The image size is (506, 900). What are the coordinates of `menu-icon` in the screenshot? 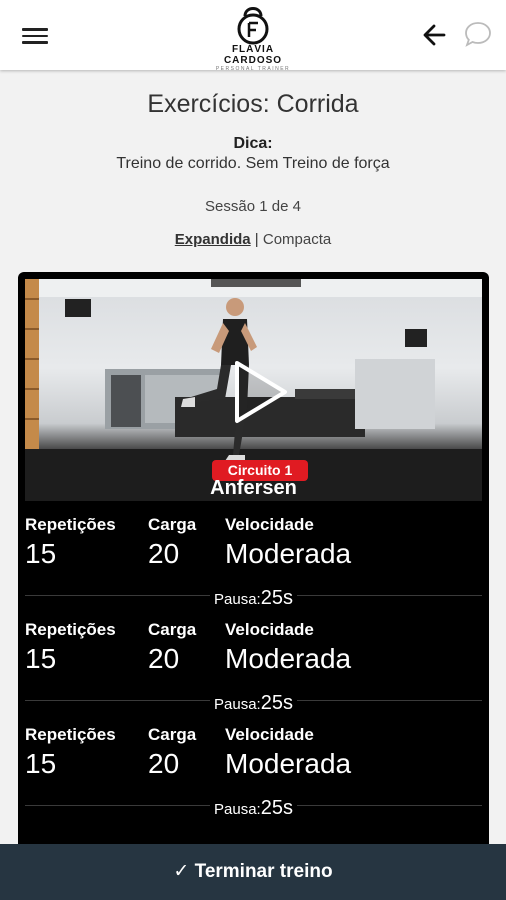 It's located at (35, 35).